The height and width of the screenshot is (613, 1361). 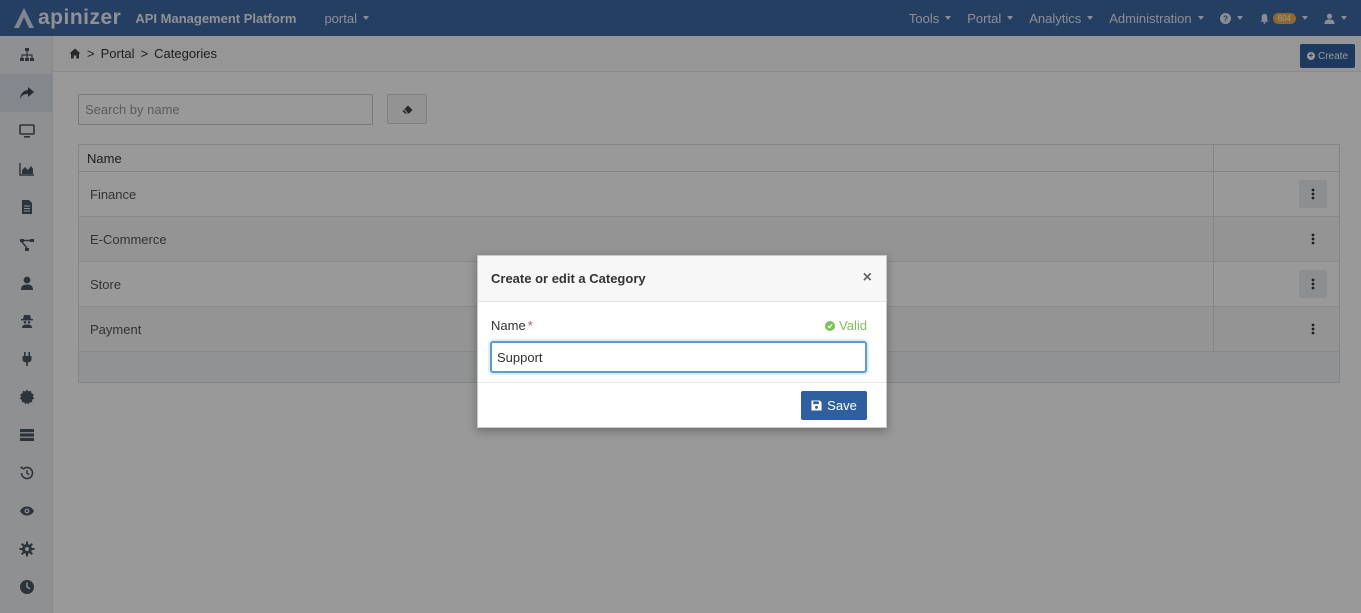 What do you see at coordinates (508, 325) in the screenshot?
I see `name-label-text: Name` at bounding box center [508, 325].